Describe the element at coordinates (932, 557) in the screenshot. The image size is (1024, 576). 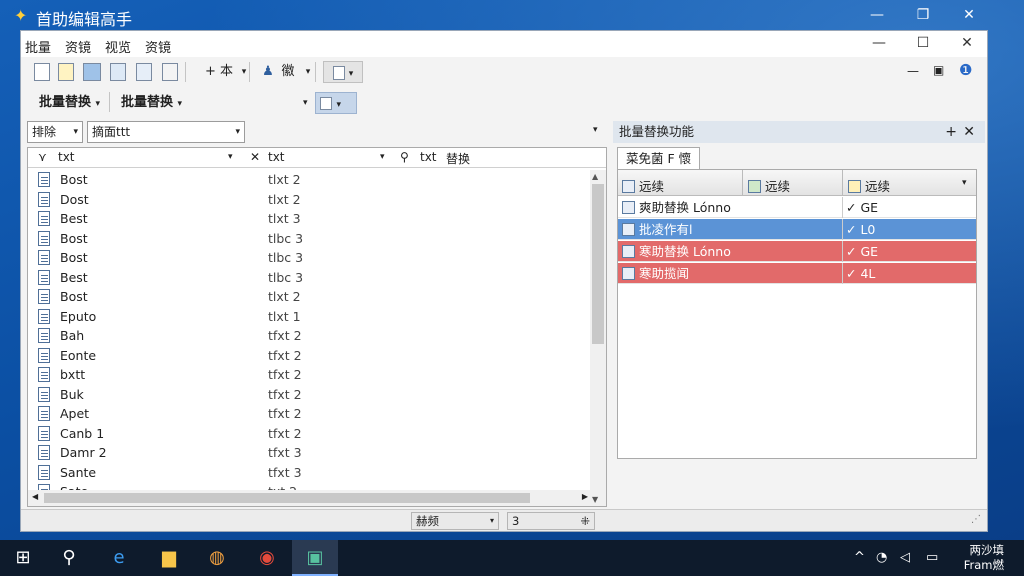
I see `notification-icon: ▭` at that location.